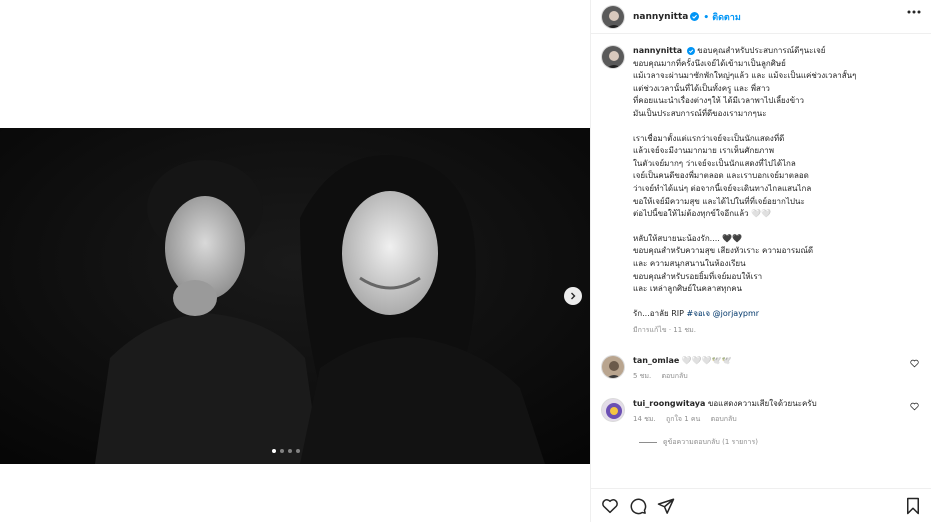 Image resolution: width=931 pixels, height=522 pixels. What do you see at coordinates (286, 451) in the screenshot?
I see `carousel-indicator` at bounding box center [286, 451].